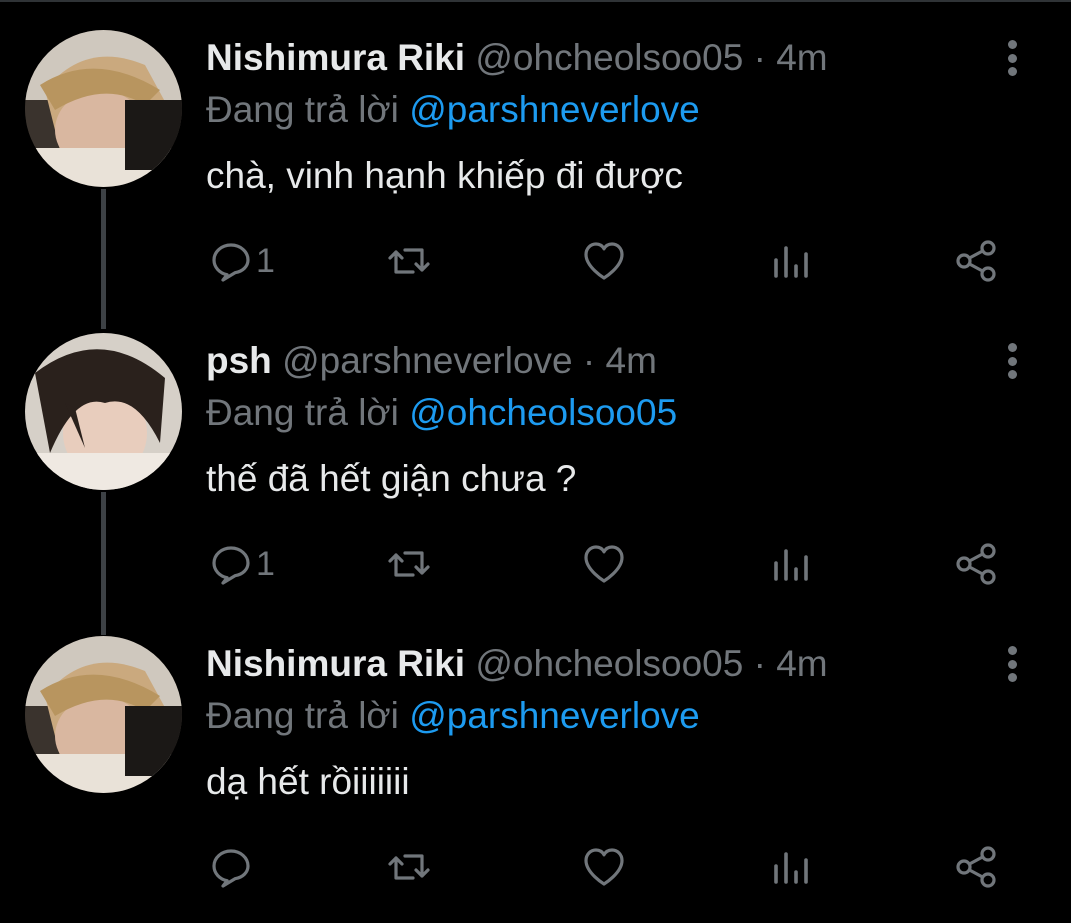 Image resolution: width=1071 pixels, height=923 pixels. I want to click on tweet-text: thế đã hết giận chưa ?, so click(391, 478).